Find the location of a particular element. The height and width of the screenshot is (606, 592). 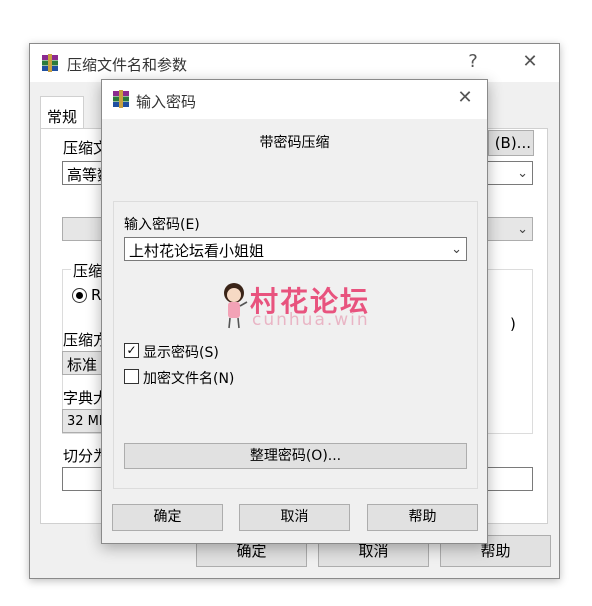

show-password-label: 显示密码(S) is located at coordinates (181, 353).